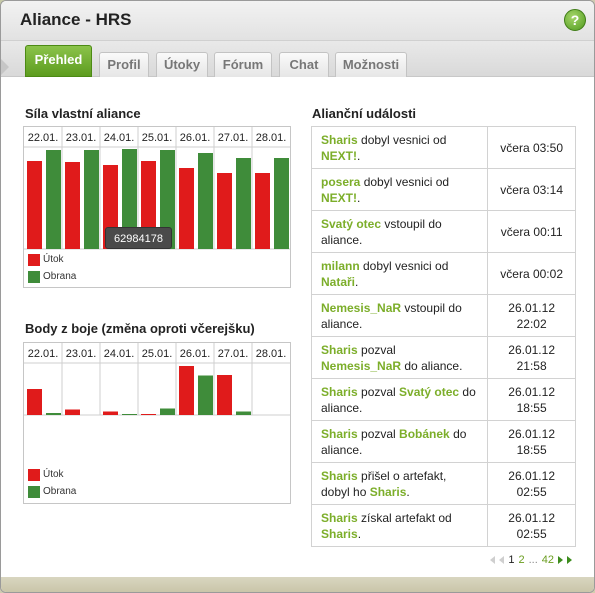 The image size is (595, 593). What do you see at coordinates (124, 64) in the screenshot?
I see `tab-profile: Profil` at bounding box center [124, 64].